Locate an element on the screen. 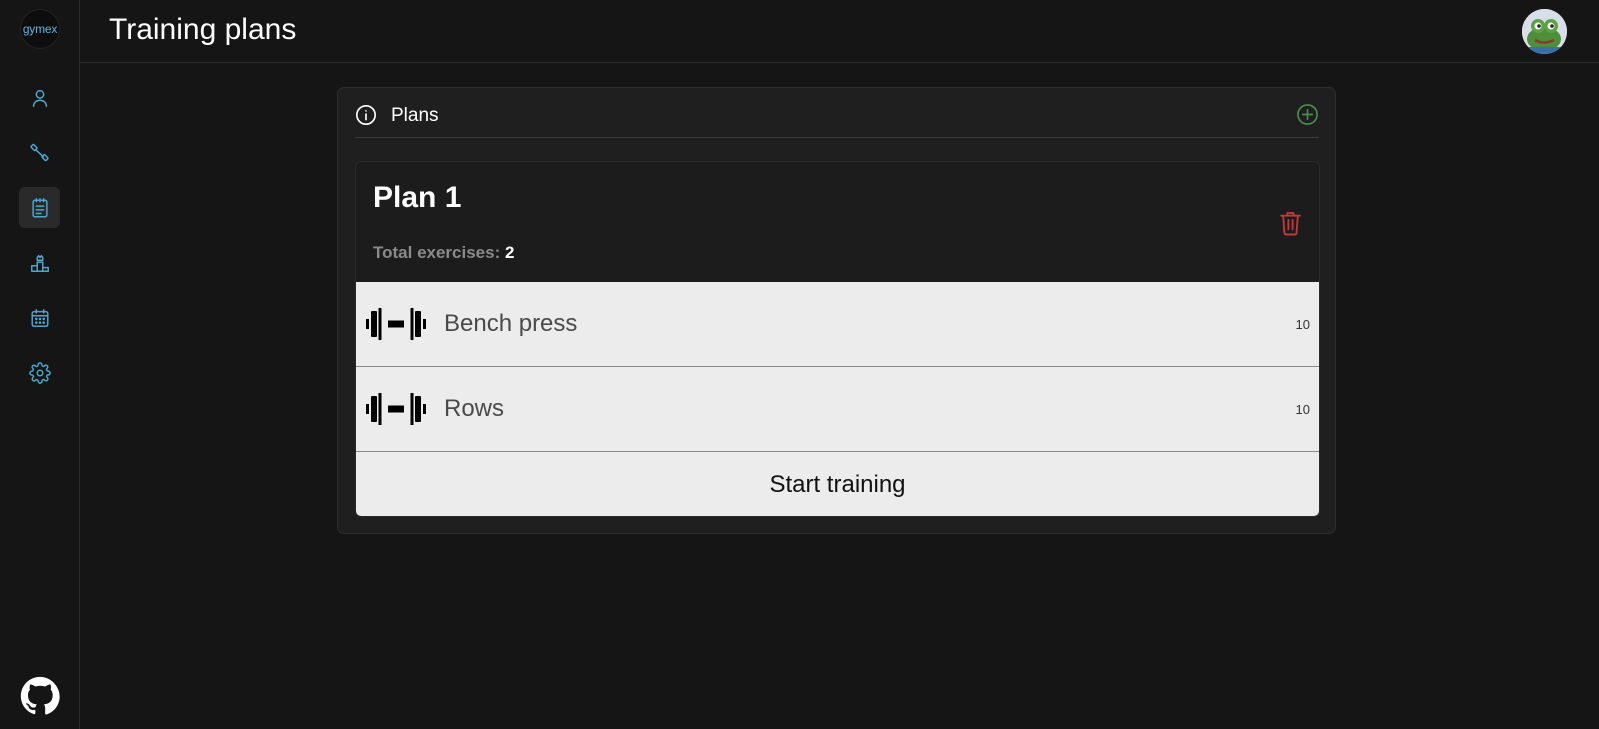 Image resolution: width=1599 pixels, height=729 pixels. sidebar-item-exercises is located at coordinates (39, 152).